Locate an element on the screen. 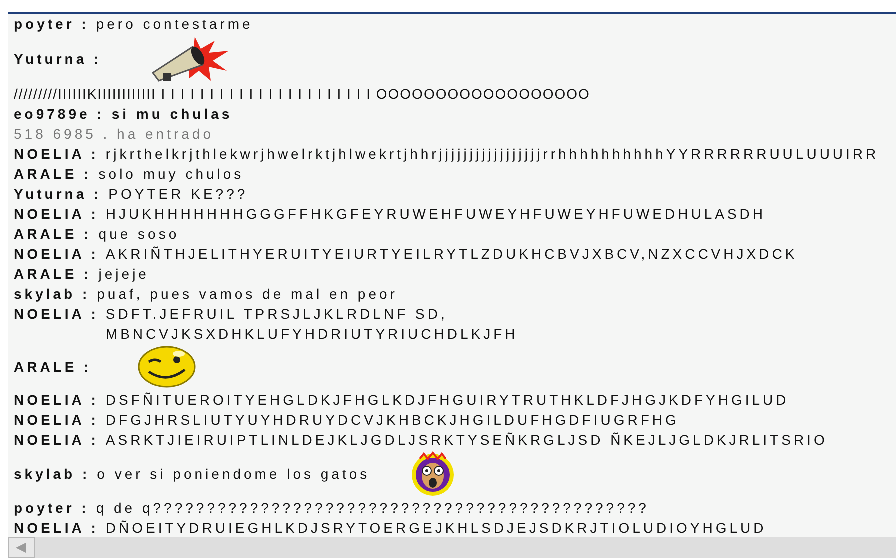 The image size is (896, 558). message-text: ASRKTJIEIRUIPTLINLDEJKLJGDLJSRKTYSEÑKRGLJSD ÑKEJLJGLDKJRLITSRIO is located at coordinates (467, 440).